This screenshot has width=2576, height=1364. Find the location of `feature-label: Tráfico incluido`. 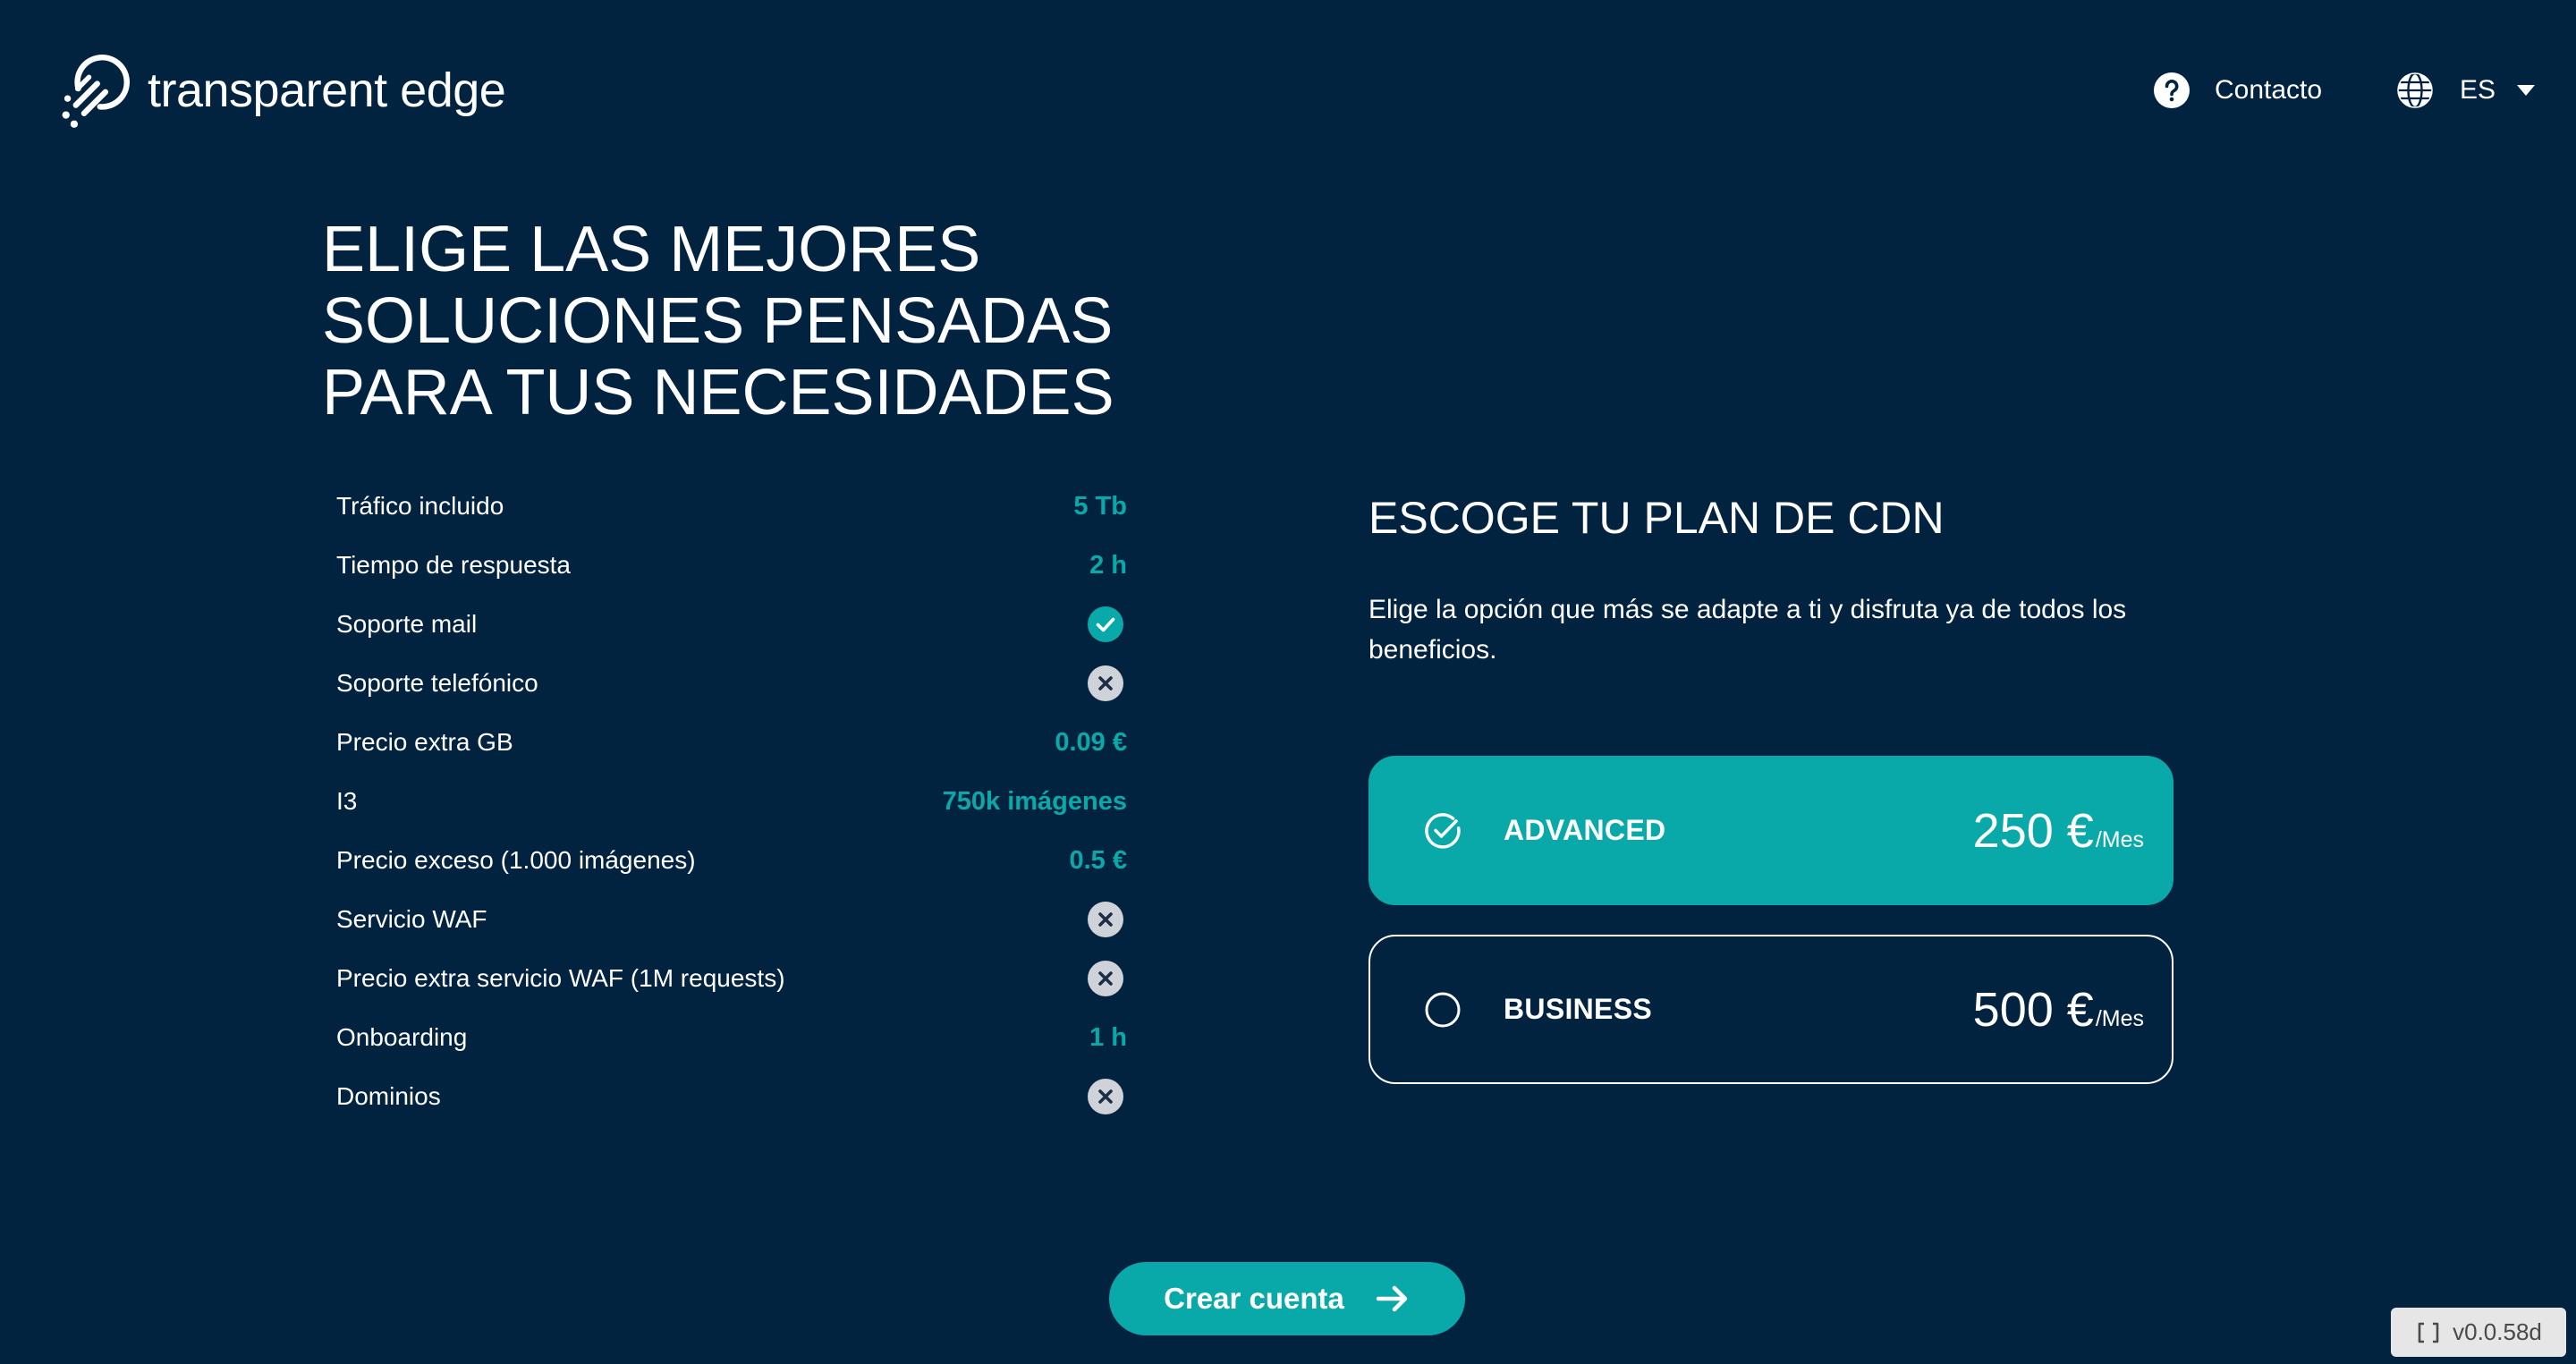

feature-label: Tráfico incluido is located at coordinates (420, 506).